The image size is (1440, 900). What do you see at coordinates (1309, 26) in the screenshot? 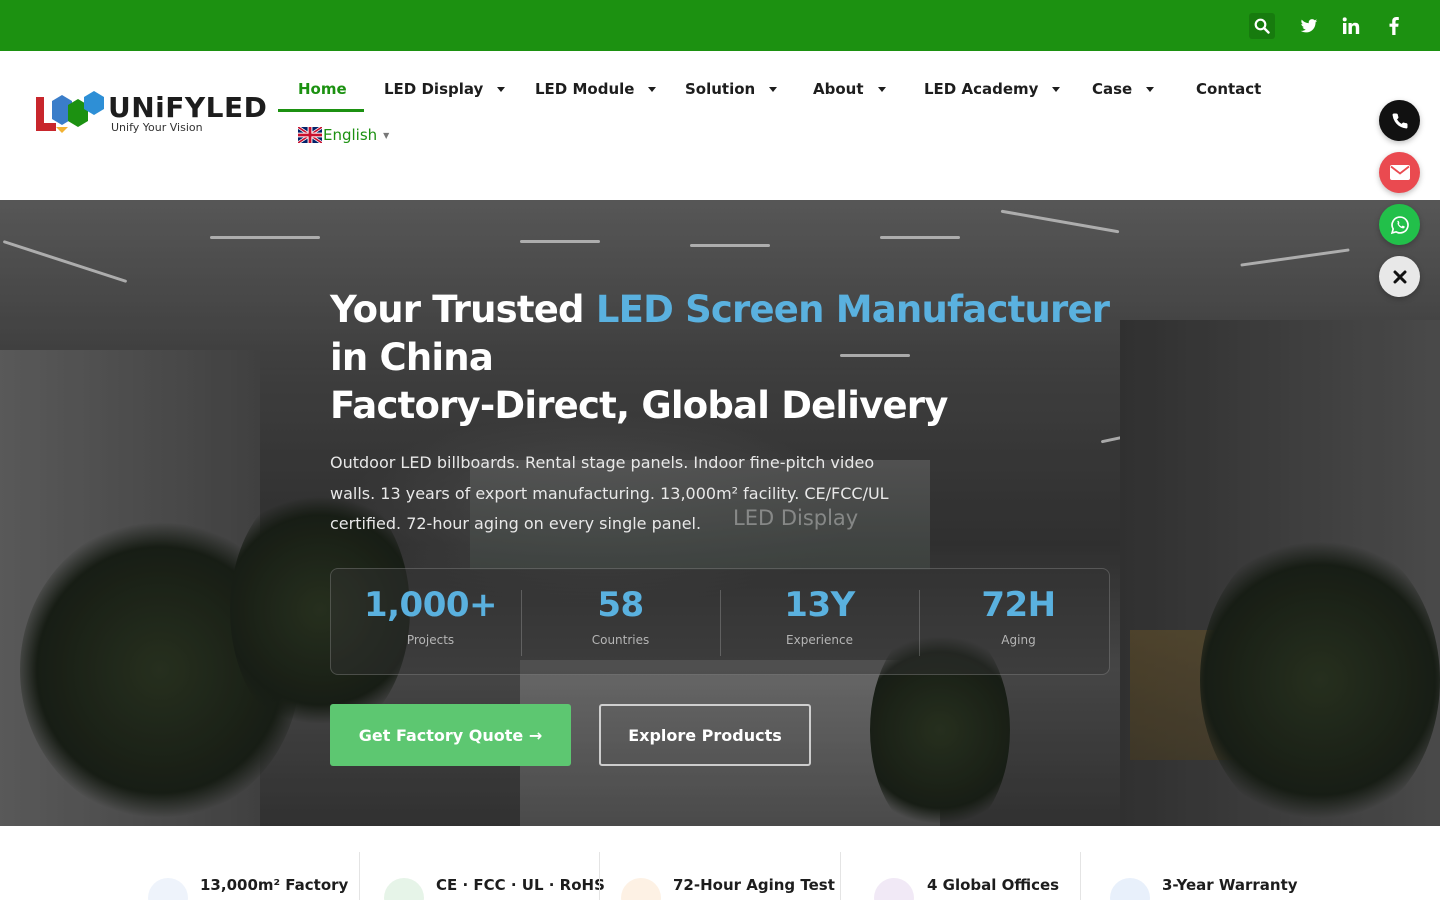
I see `twitter-icon` at bounding box center [1309, 26].